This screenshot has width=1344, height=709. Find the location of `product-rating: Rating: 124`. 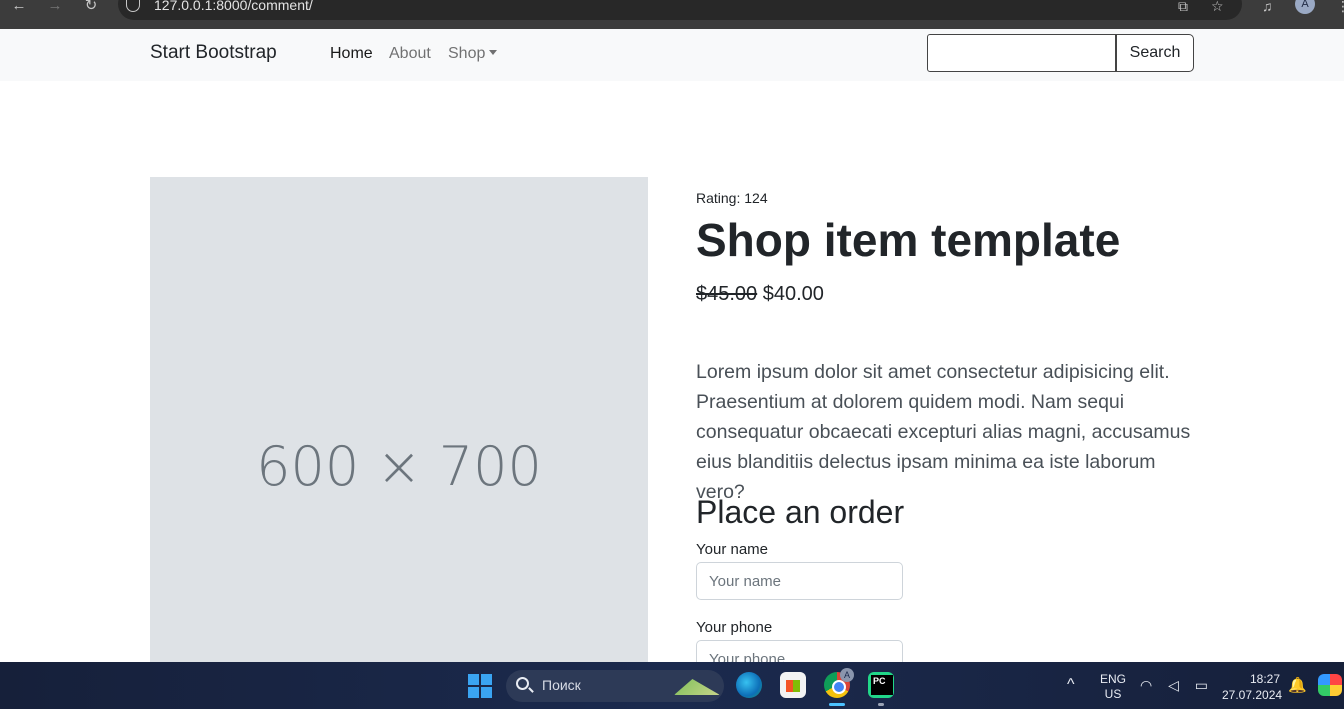

product-rating: Rating: 124 is located at coordinates (732, 198).